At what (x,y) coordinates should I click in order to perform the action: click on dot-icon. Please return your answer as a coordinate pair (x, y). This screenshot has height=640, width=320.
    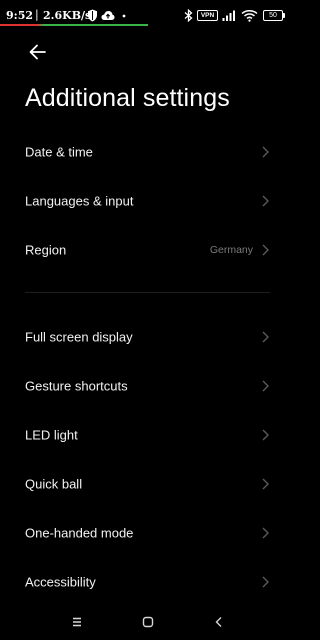
    Looking at the image, I should click on (124, 16).